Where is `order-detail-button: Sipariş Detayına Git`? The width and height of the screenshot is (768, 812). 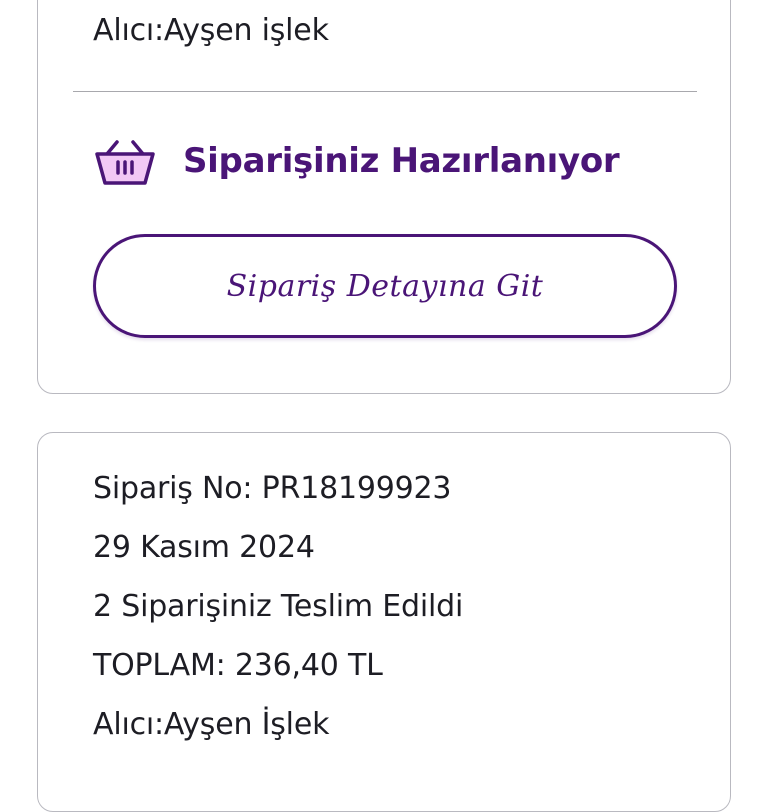
order-detail-button: Sipariş Detayına Git is located at coordinates (385, 286).